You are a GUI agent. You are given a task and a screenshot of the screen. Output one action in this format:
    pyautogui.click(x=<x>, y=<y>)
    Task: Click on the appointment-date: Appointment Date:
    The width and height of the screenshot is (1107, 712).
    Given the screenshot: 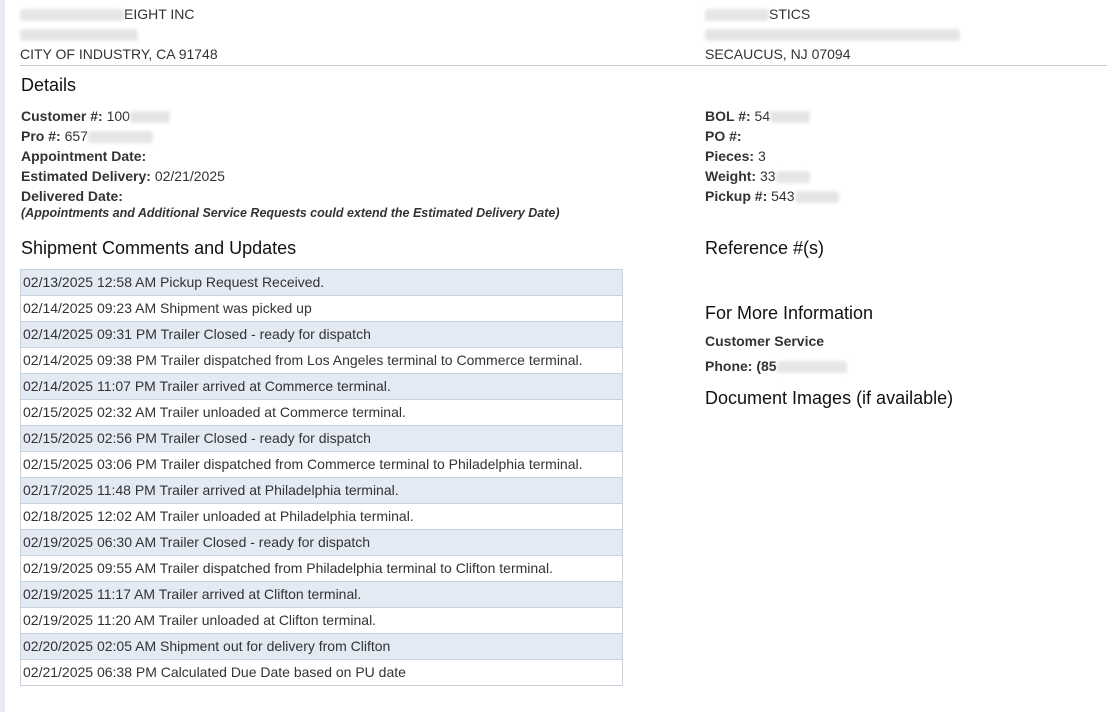 What is the action you would take?
    pyautogui.click(x=83, y=156)
    